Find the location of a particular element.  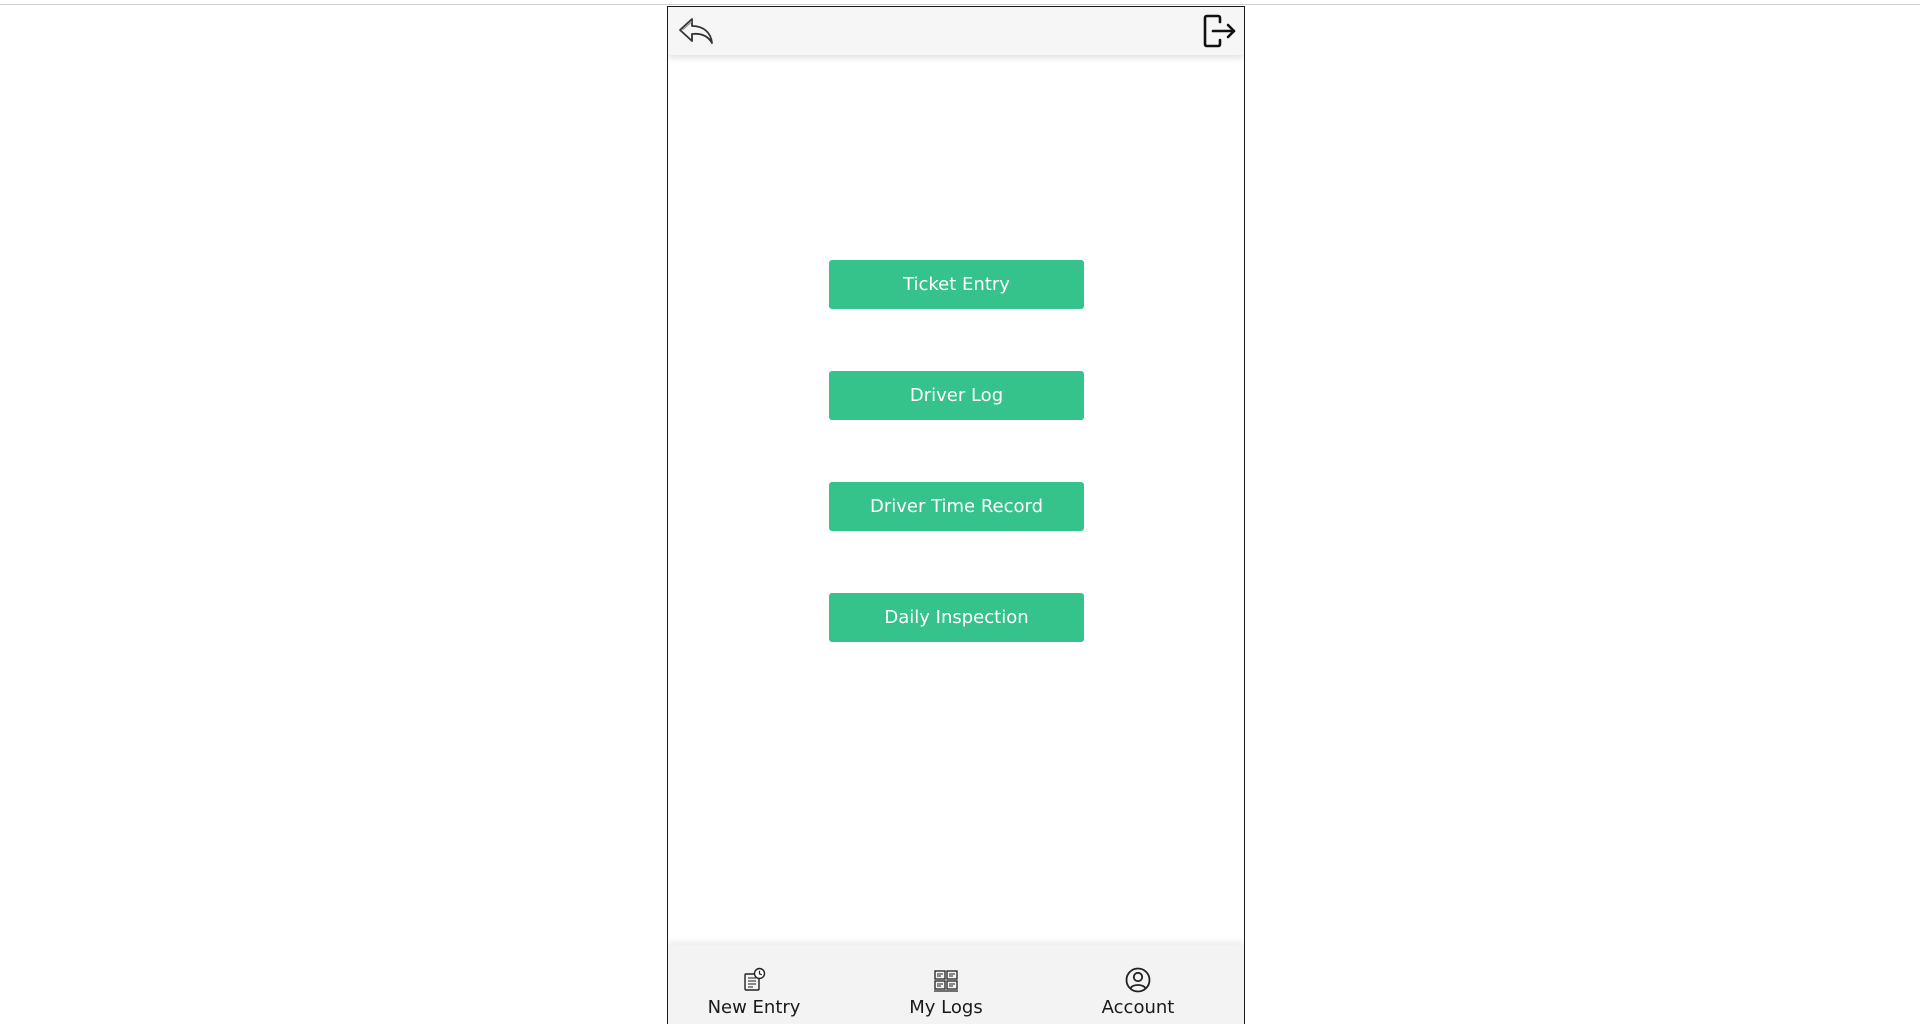

reply-arrow-icon is located at coordinates (696, 31).